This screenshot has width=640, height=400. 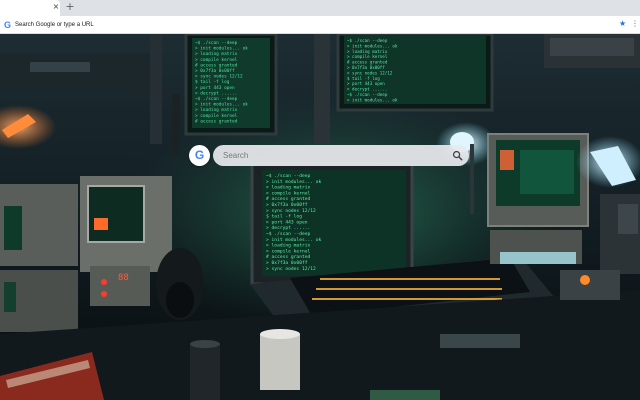 I want to click on google-g-icon: G, so click(x=8, y=25).